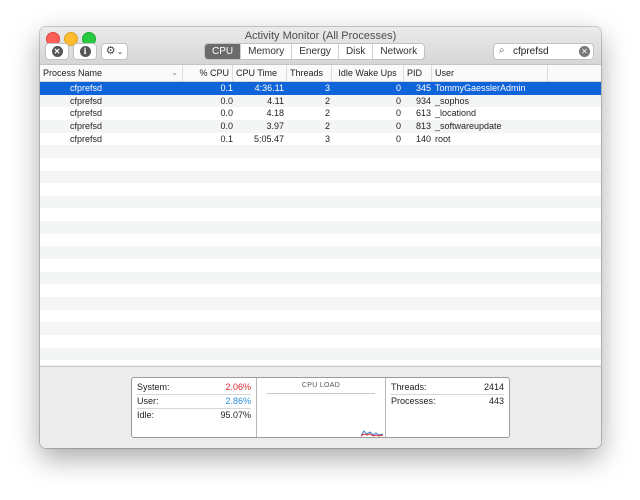 This screenshot has width=640, height=500. I want to click on search-icon: ⌕, so click(502, 50).